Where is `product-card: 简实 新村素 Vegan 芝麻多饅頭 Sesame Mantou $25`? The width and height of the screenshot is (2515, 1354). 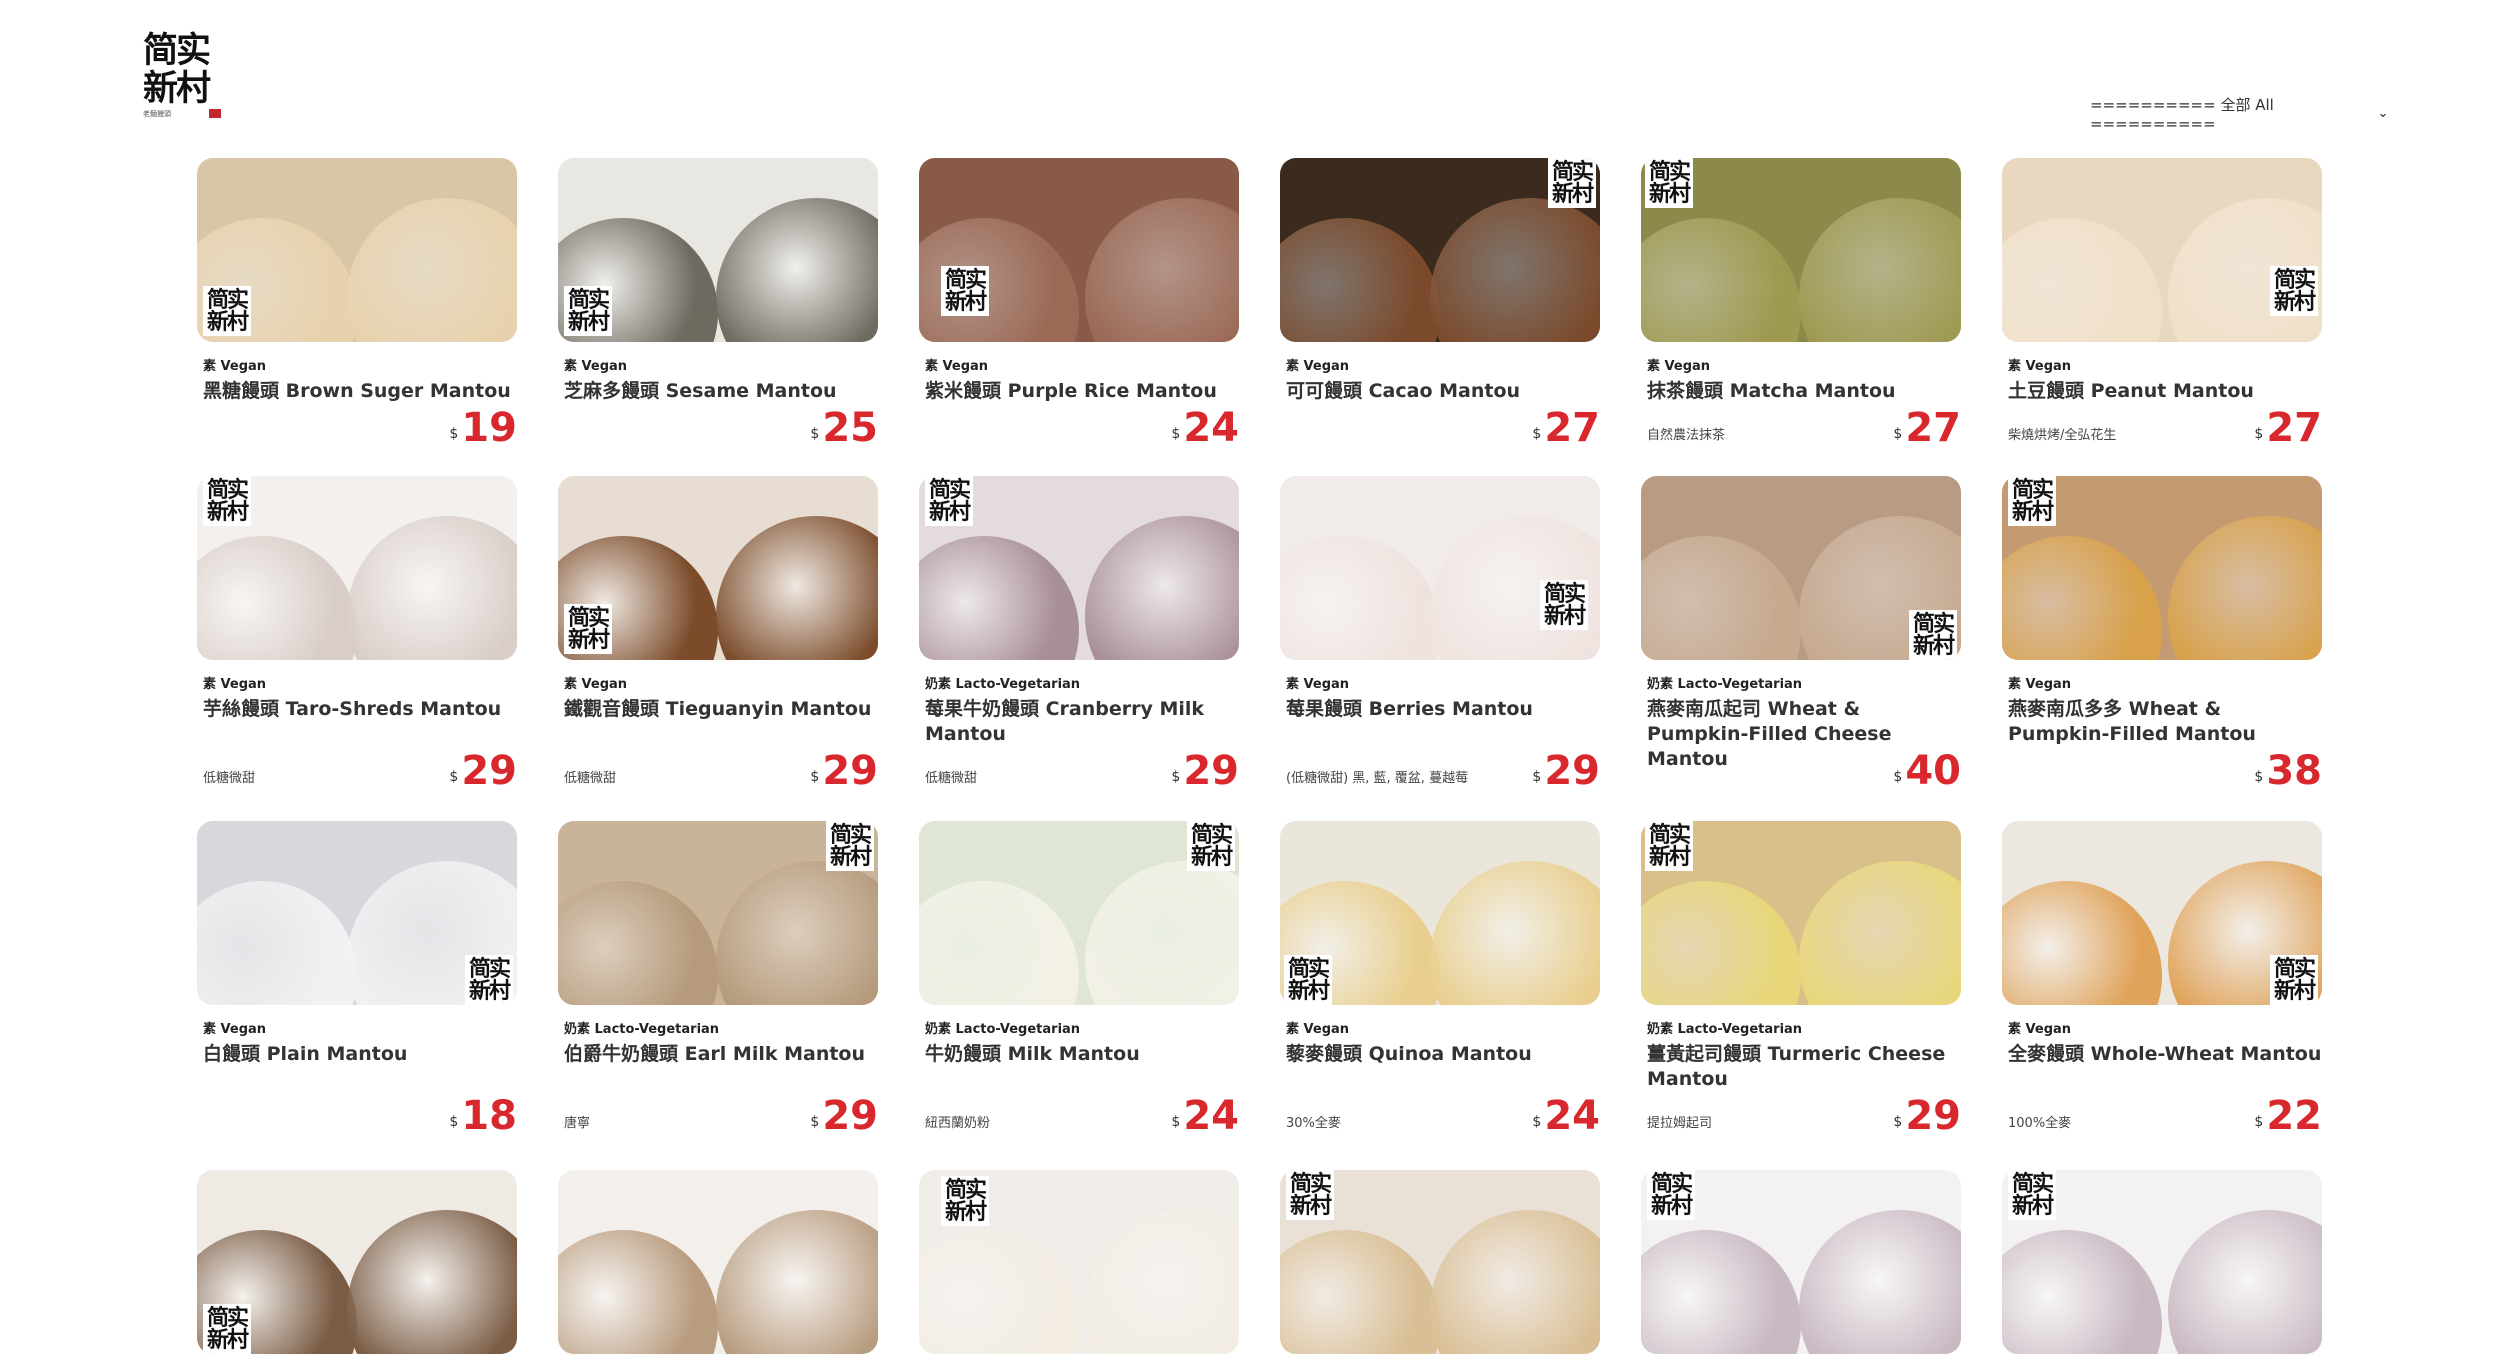
product-card: 简实 新村素 Vegan 芝麻多饅頭 Sesame Mantou $25 is located at coordinates (718, 303).